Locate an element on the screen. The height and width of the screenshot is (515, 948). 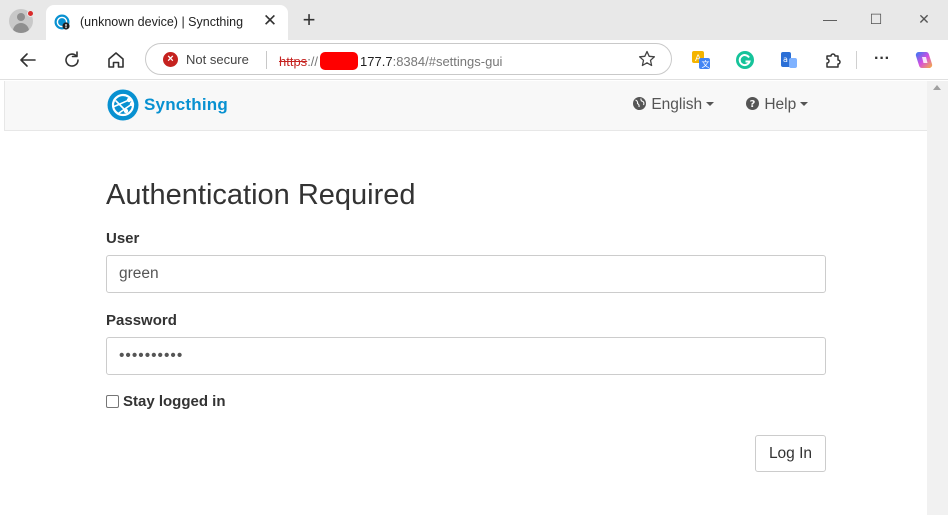
stay-logged-in-label: Stay logged in is located at coordinates (174, 401).